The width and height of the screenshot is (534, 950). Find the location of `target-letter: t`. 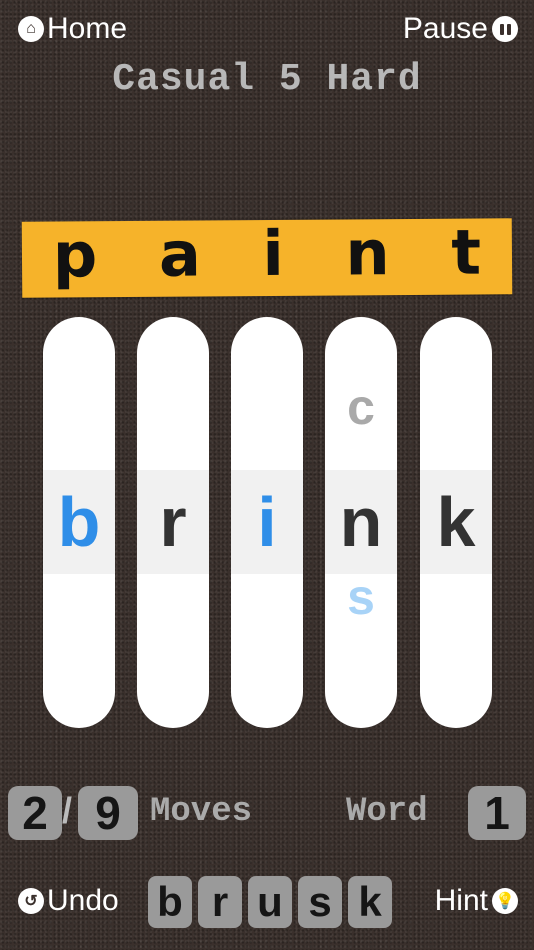

target-letter: t is located at coordinates (466, 252).